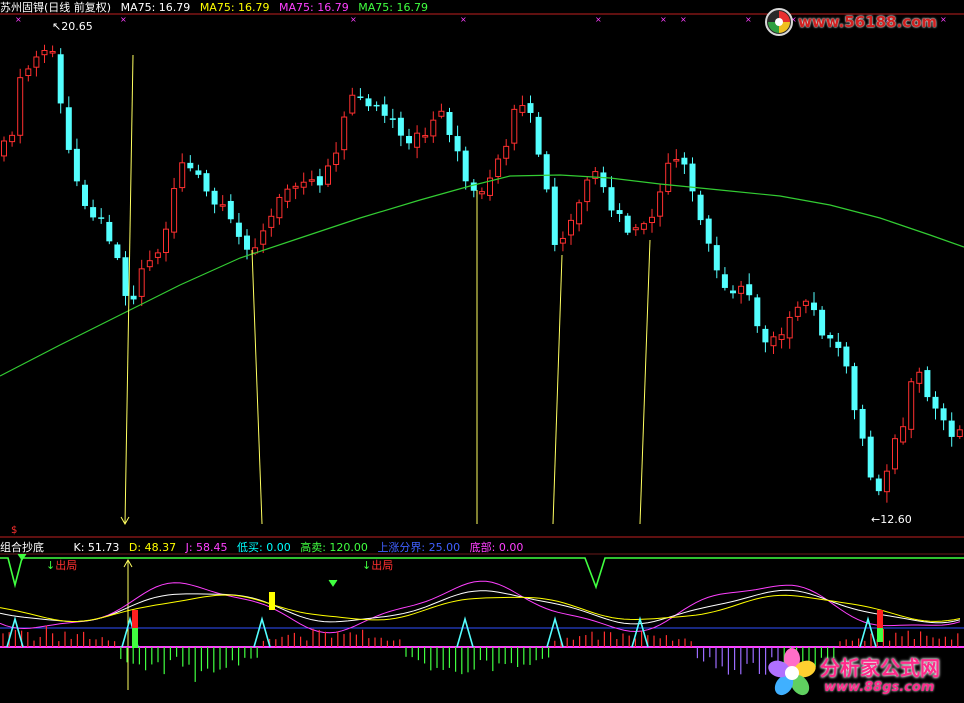 The image size is (964, 703). Describe the element at coordinates (879, 687) in the screenshot. I see `bottom-watermark-site: www.88gs.com` at that location.